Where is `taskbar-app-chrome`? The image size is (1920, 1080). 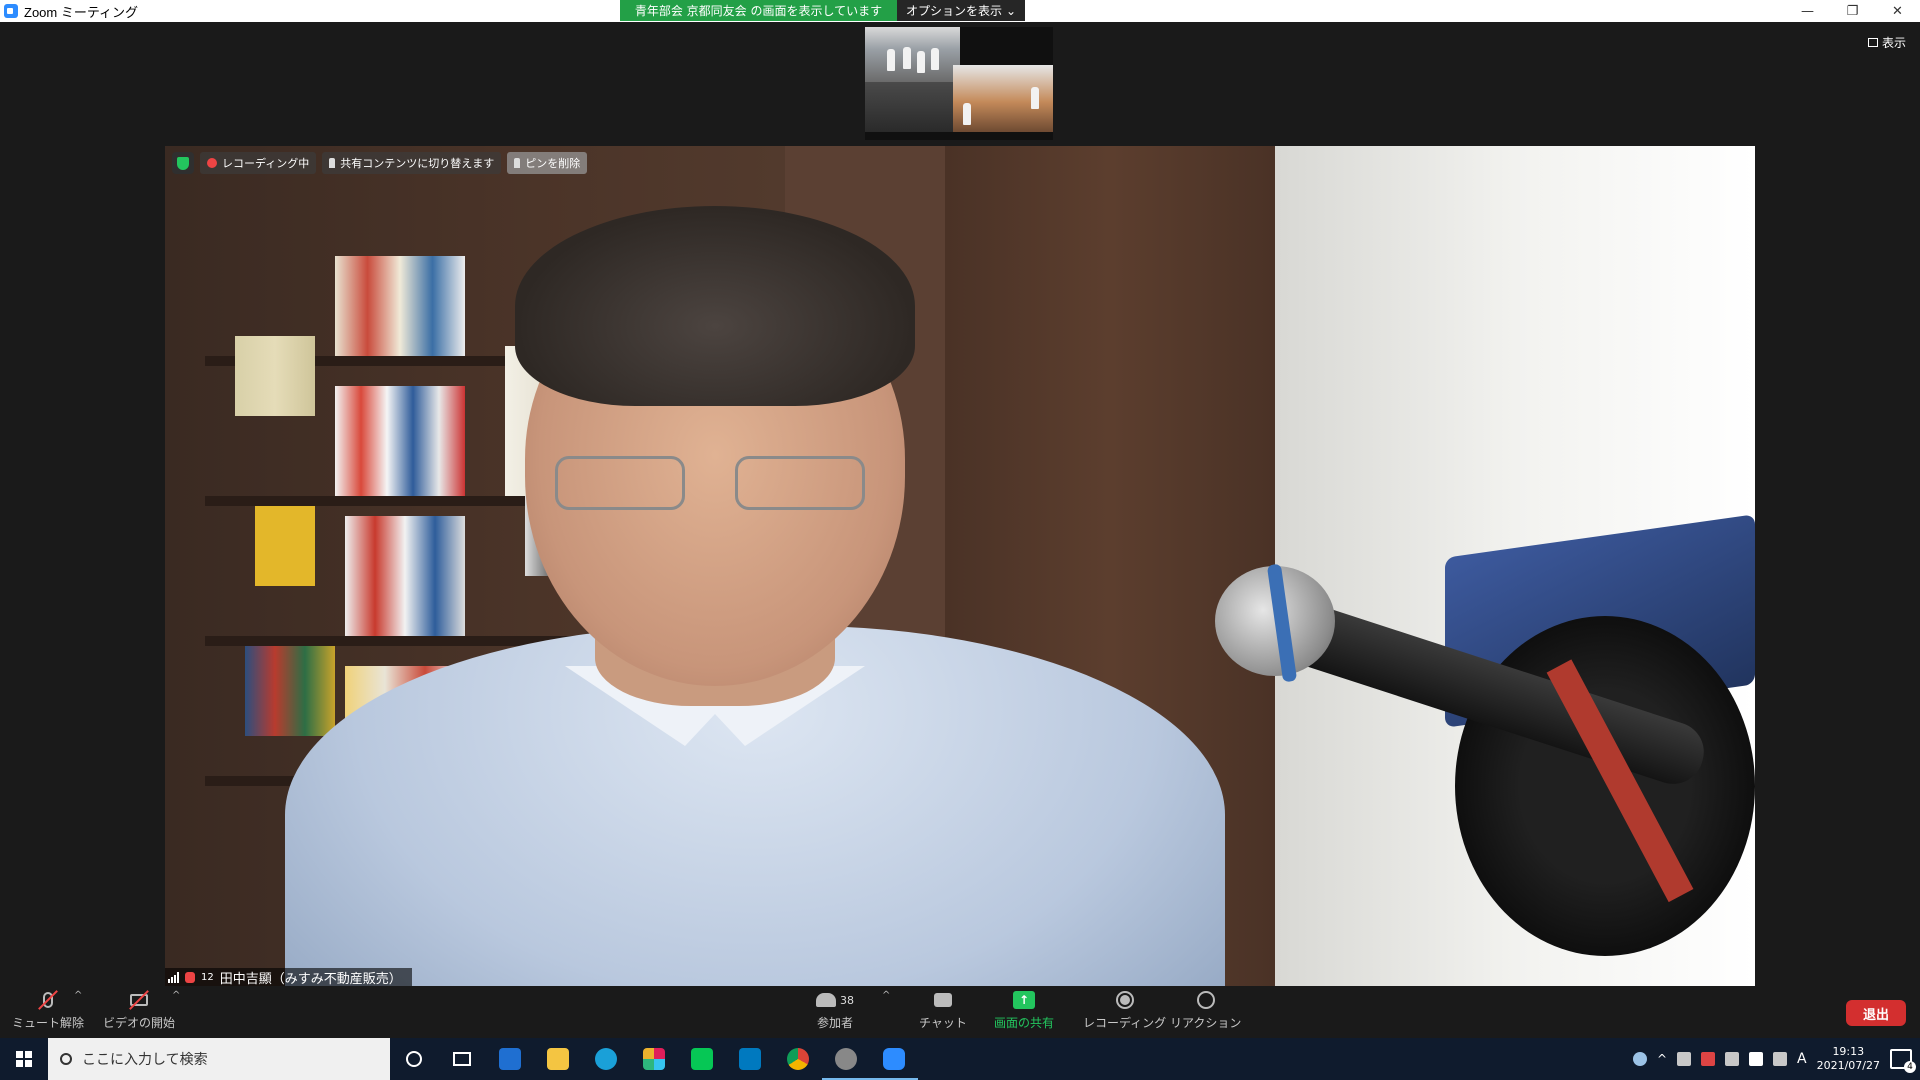 taskbar-app-chrome is located at coordinates (798, 1059).